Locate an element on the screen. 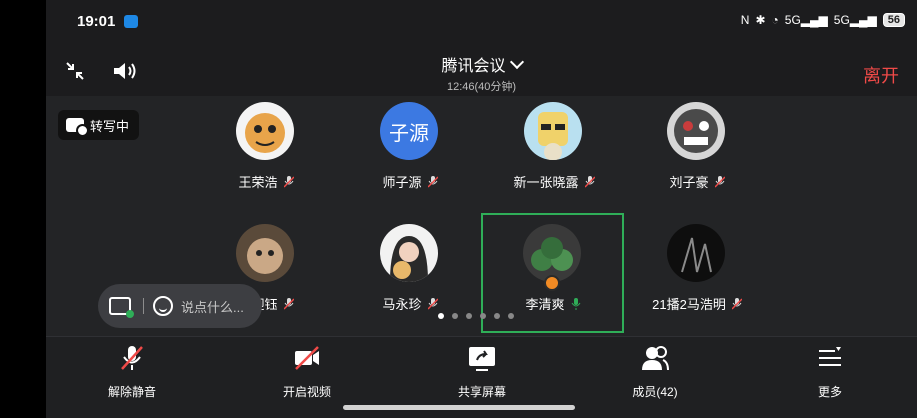 This screenshot has height=418, width=917. status-icons: N ✱ ◔ 5G▂▄▆ 5G▂▄▆ 56 is located at coordinates (823, 20).